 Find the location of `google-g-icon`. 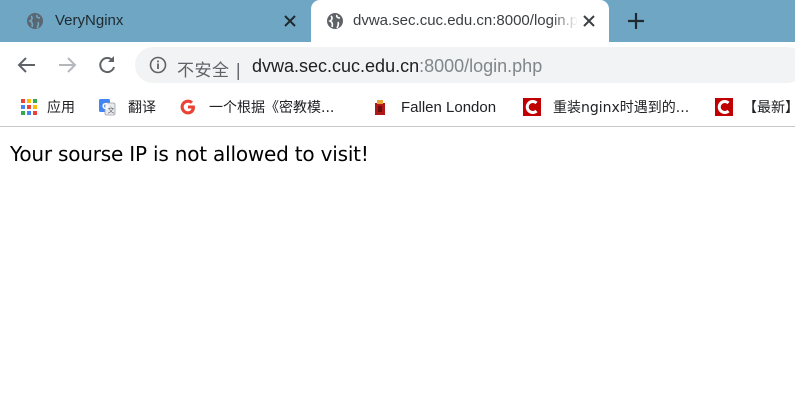

google-g-icon is located at coordinates (187, 107).